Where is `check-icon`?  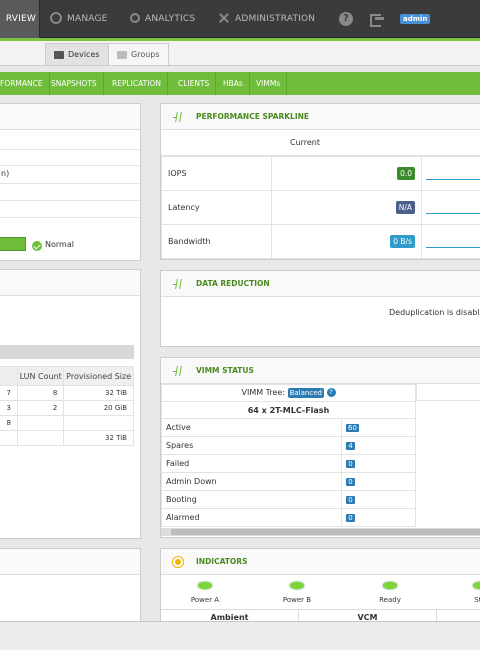 check-icon is located at coordinates (37, 246).